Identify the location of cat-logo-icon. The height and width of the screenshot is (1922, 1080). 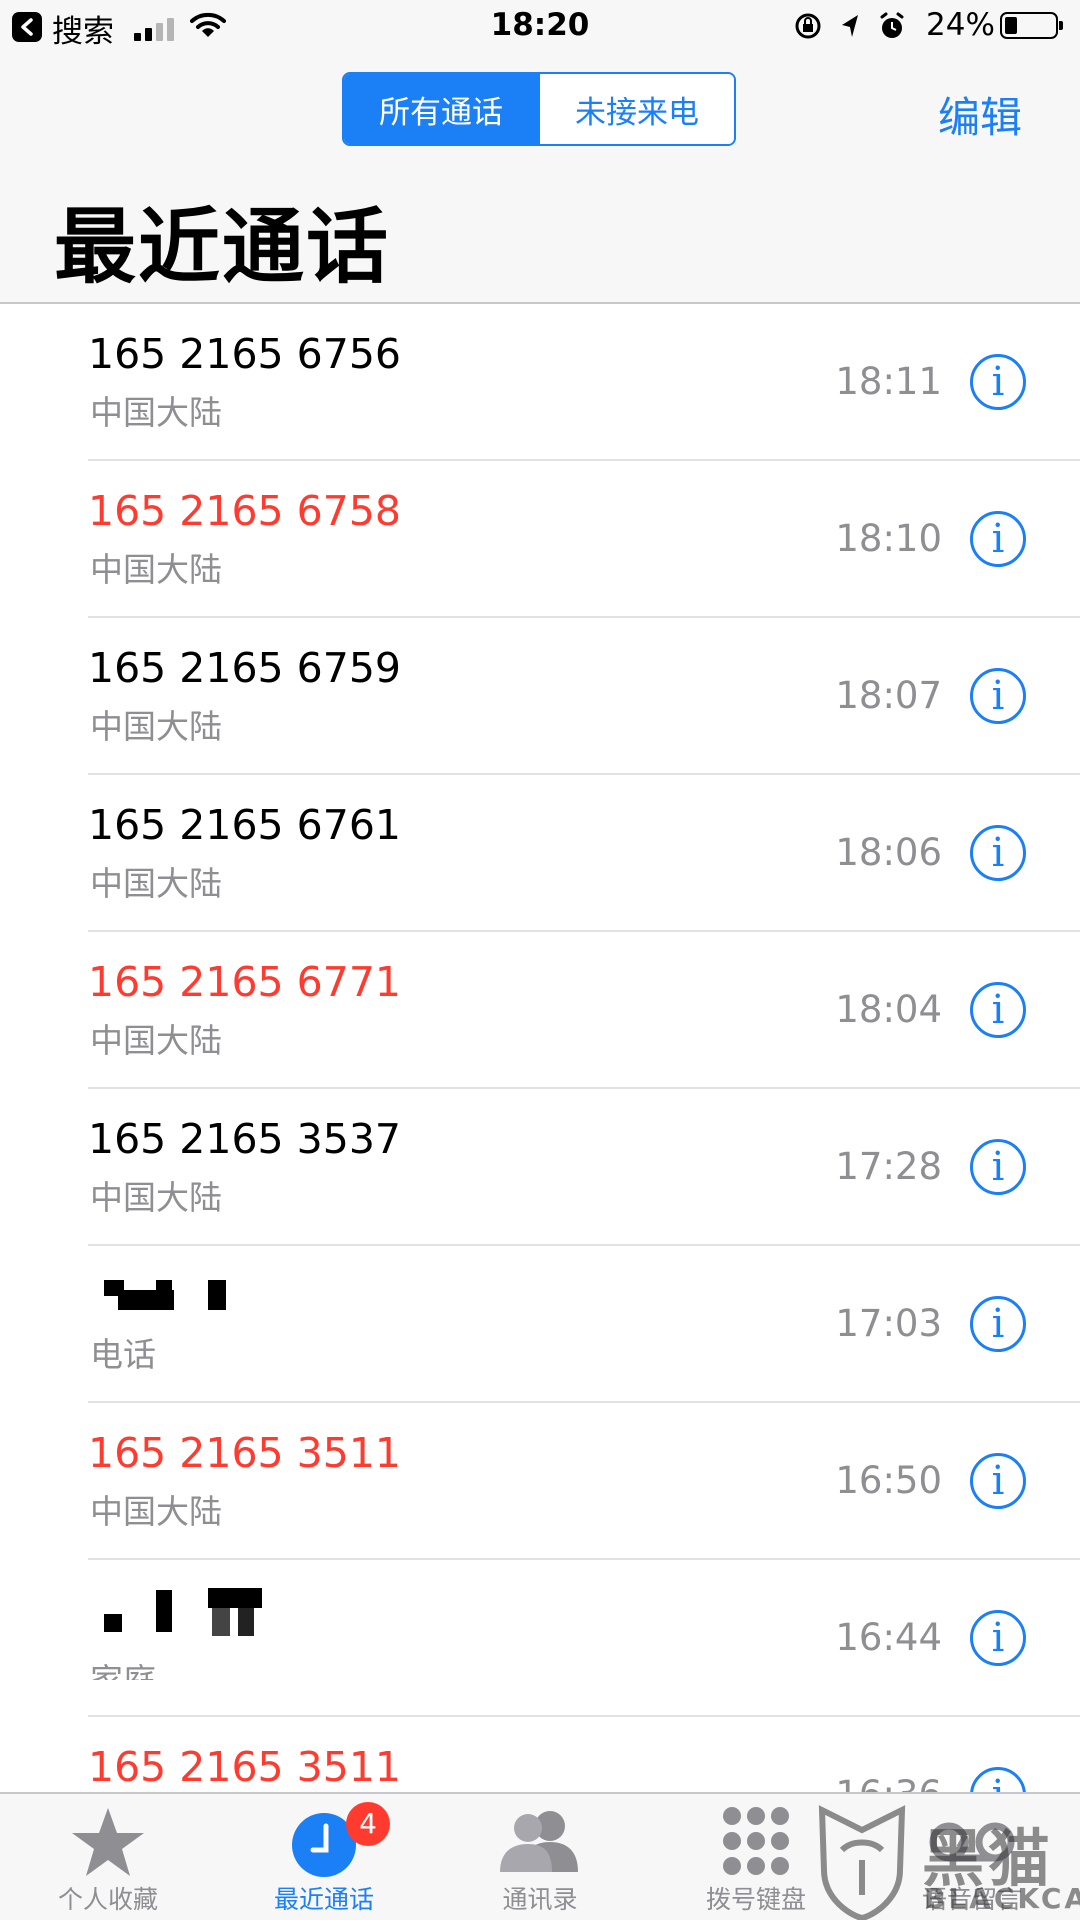
(862, 1862).